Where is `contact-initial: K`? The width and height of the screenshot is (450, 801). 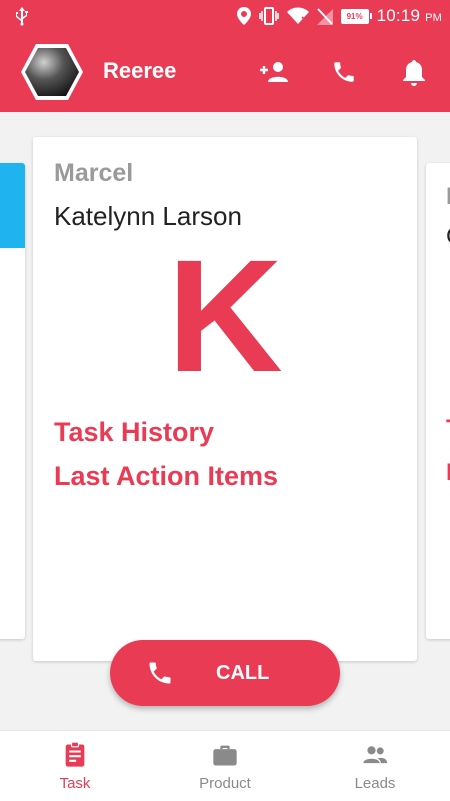
contact-initial: K is located at coordinates (225, 315).